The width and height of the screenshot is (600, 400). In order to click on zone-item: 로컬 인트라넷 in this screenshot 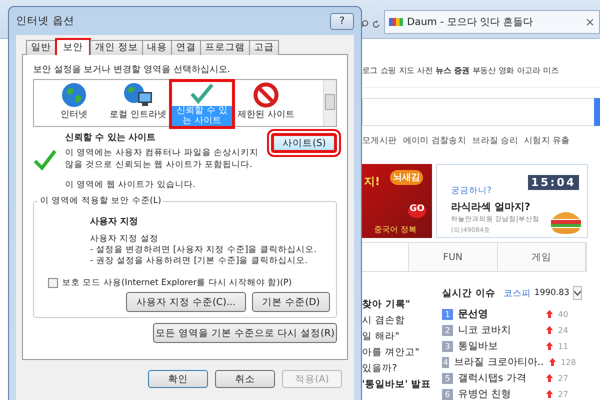, I will do `click(138, 104)`.